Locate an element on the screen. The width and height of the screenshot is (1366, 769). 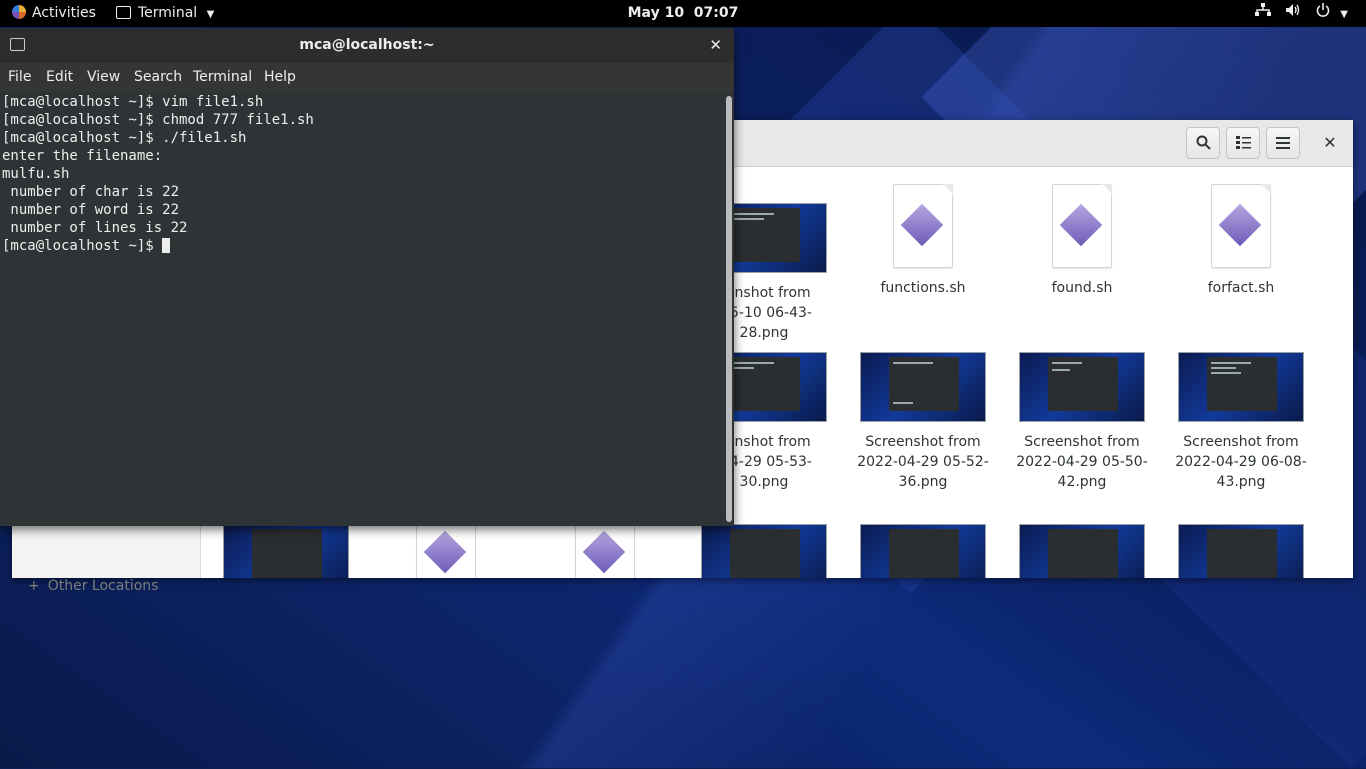
file-item: found.sh is located at coordinates (1082, 241).